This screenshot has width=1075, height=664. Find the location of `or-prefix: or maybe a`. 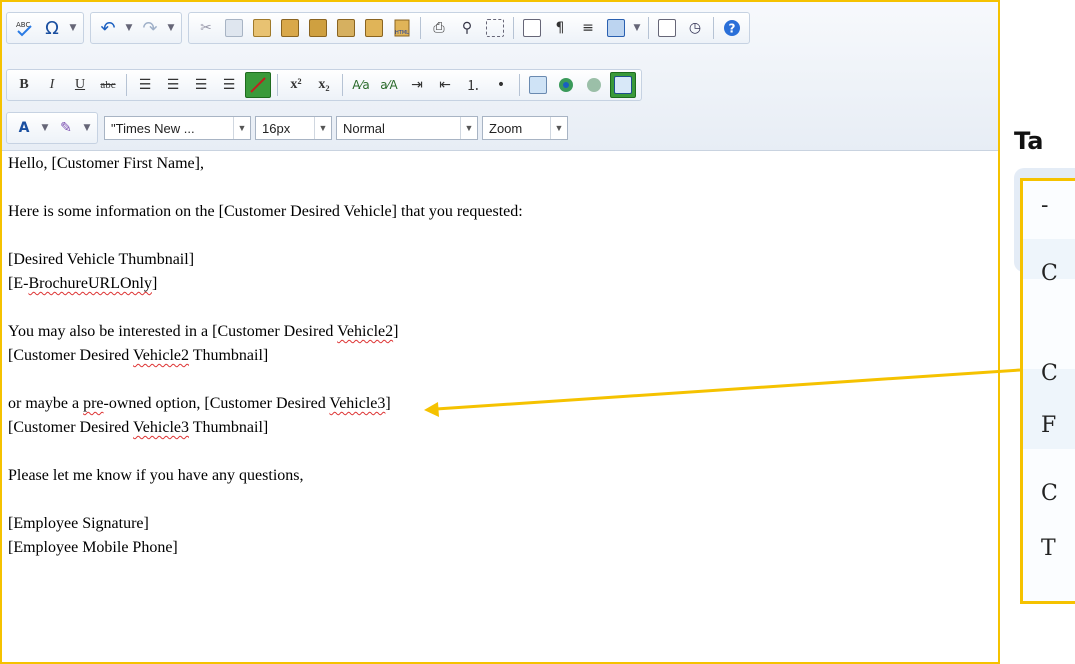

or-prefix: or maybe a is located at coordinates (46, 403).